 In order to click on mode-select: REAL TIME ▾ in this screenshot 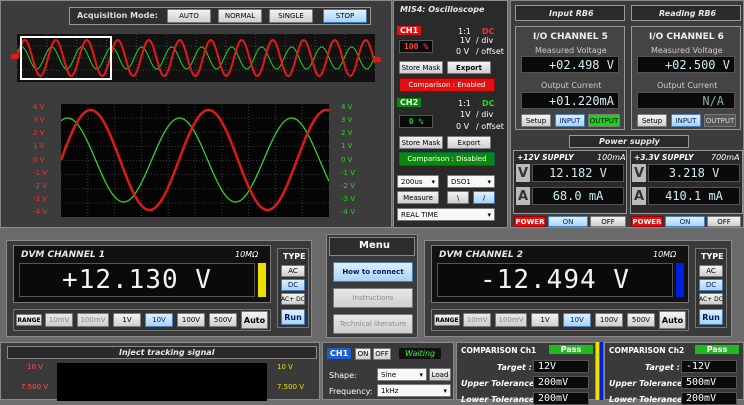, I will do `click(446, 214)`.